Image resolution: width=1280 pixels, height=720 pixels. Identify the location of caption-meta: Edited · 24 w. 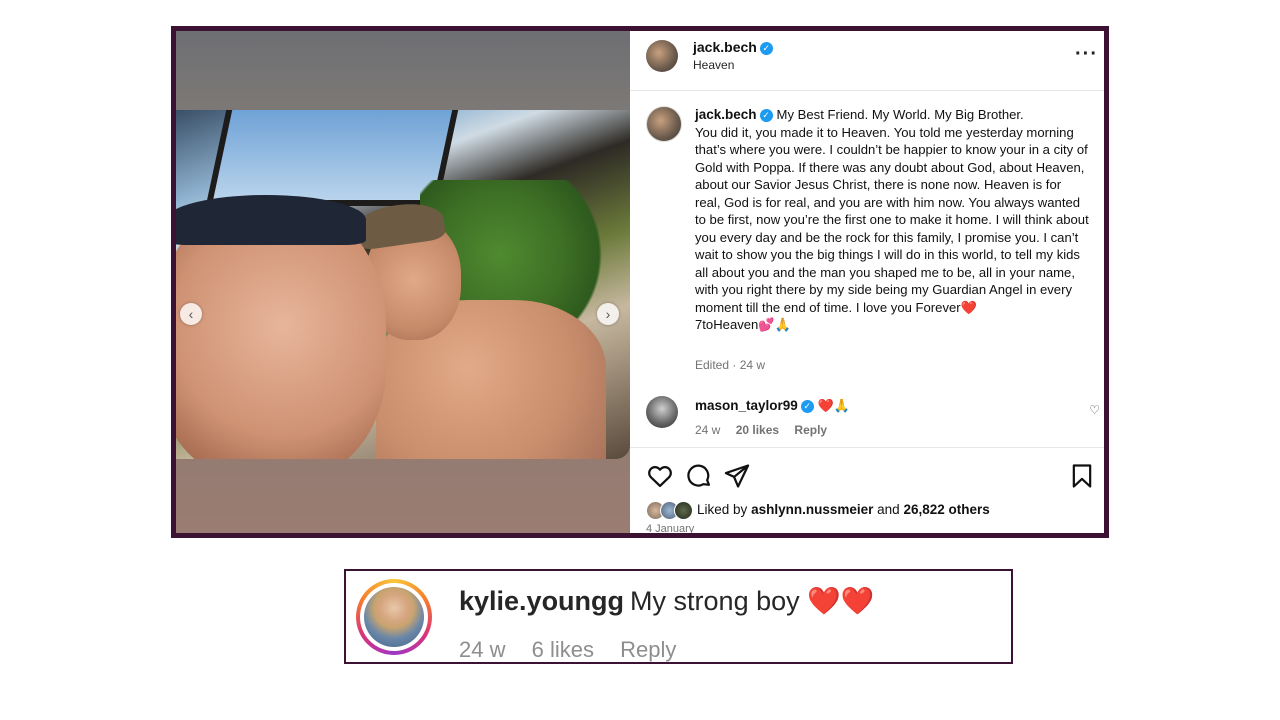
(730, 365).